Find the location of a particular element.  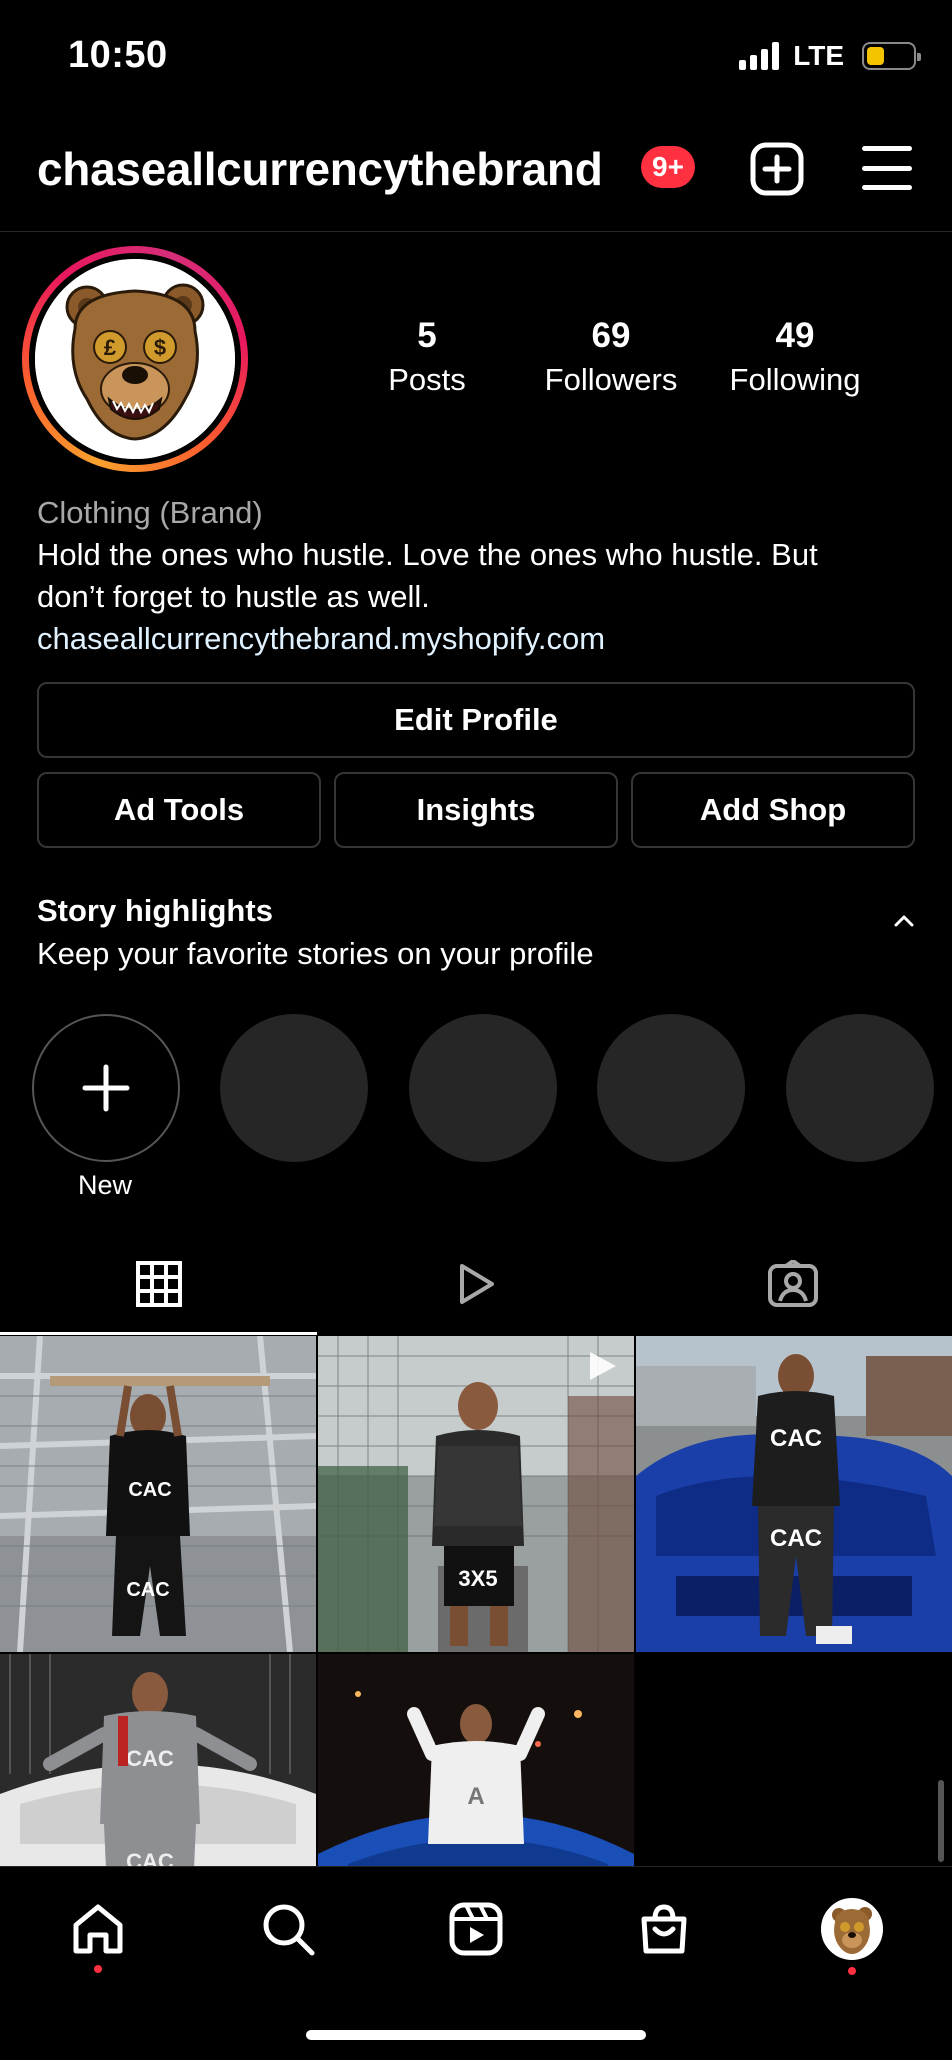

profile-tabs is located at coordinates (476, 1284).